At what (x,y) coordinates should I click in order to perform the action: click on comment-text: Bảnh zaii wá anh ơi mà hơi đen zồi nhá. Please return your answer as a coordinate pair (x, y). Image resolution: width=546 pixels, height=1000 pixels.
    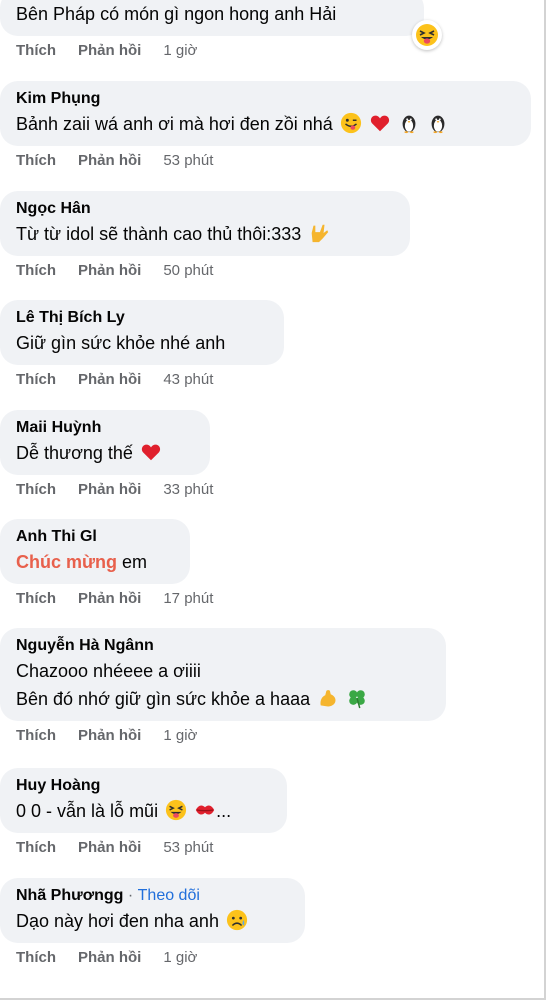
    Looking at the image, I should click on (174, 124).